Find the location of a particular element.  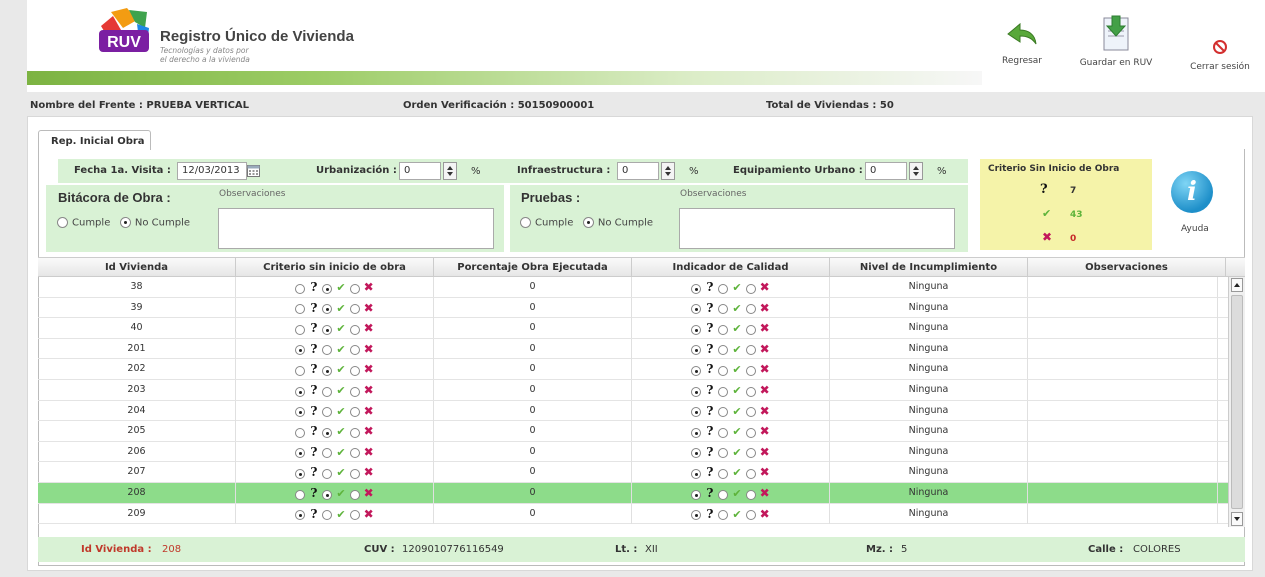

table-row: 201? ✔ ✖ 0? ✔ ✖ Ninguna is located at coordinates (633, 349).